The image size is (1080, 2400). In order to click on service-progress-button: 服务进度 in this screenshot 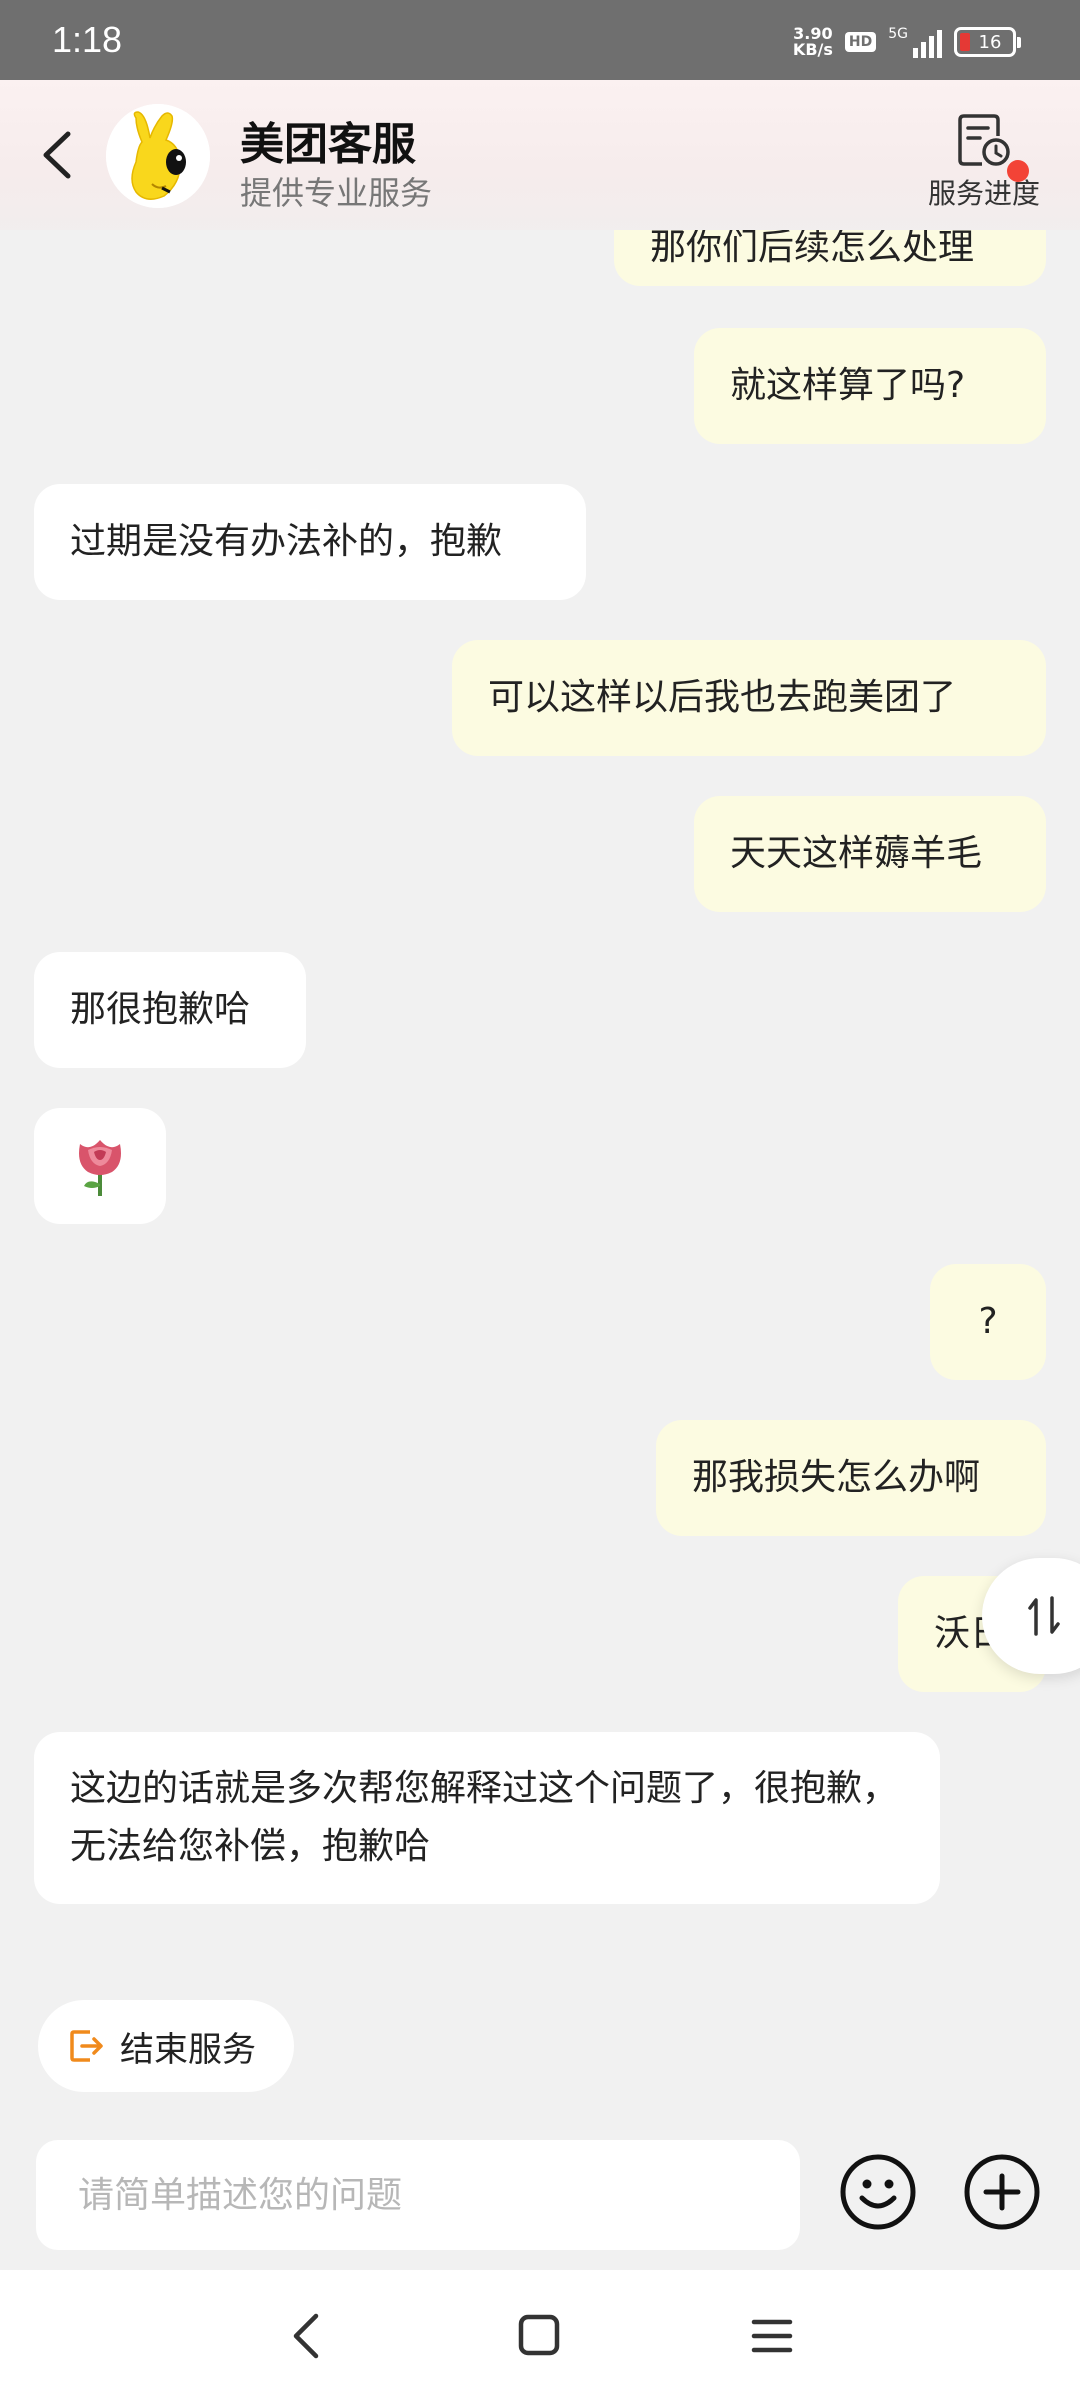, I will do `click(984, 160)`.